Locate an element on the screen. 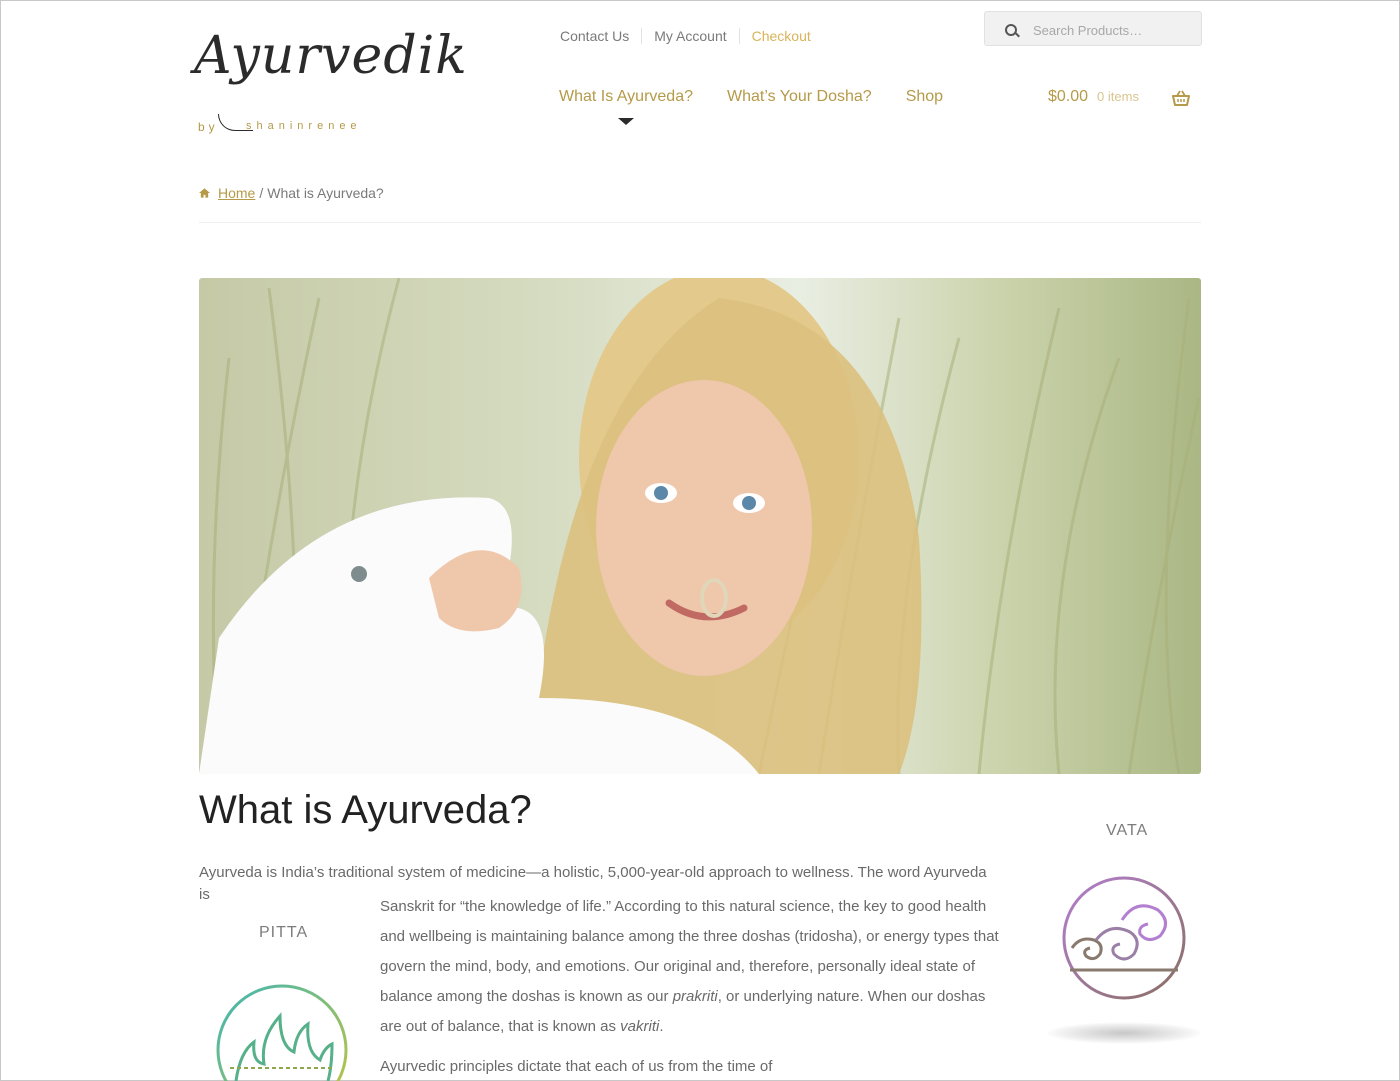 This screenshot has width=1400, height=1081. logo-name-text: shaninrenee is located at coordinates (304, 126).